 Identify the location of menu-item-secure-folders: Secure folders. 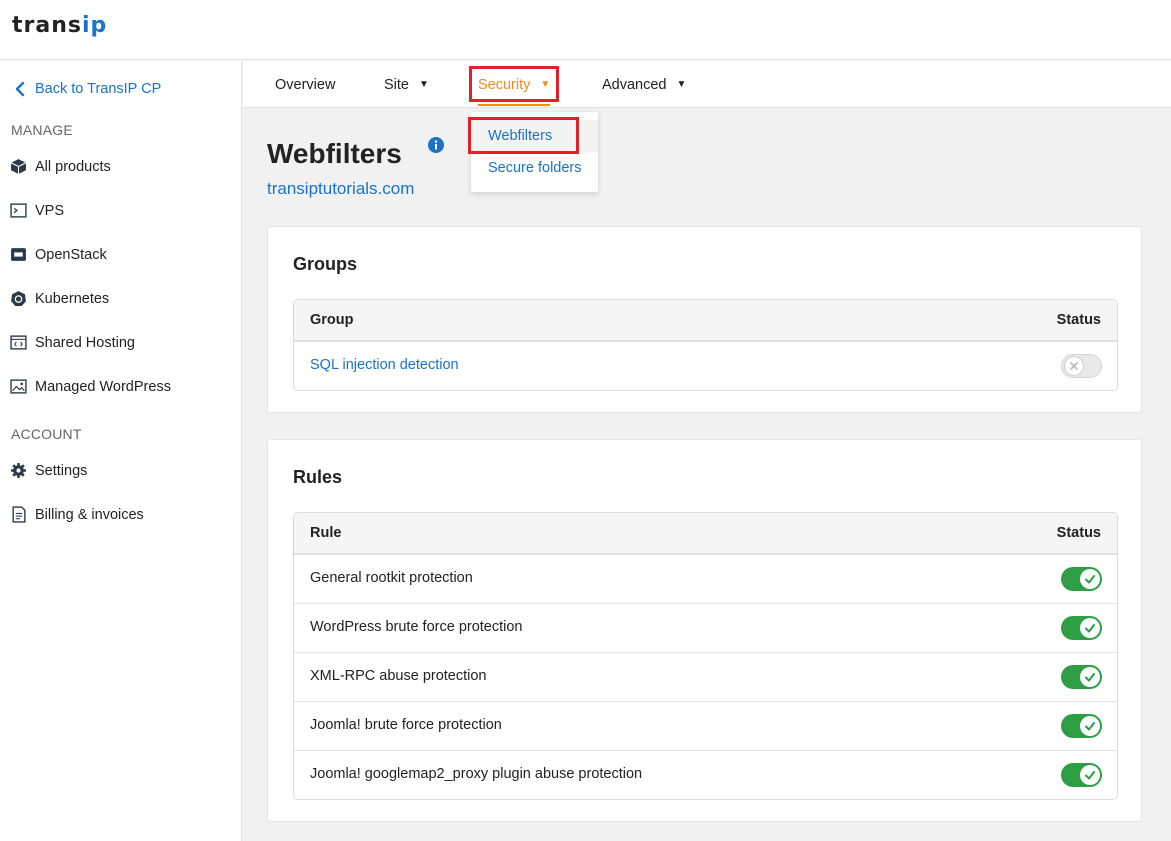
(534, 168).